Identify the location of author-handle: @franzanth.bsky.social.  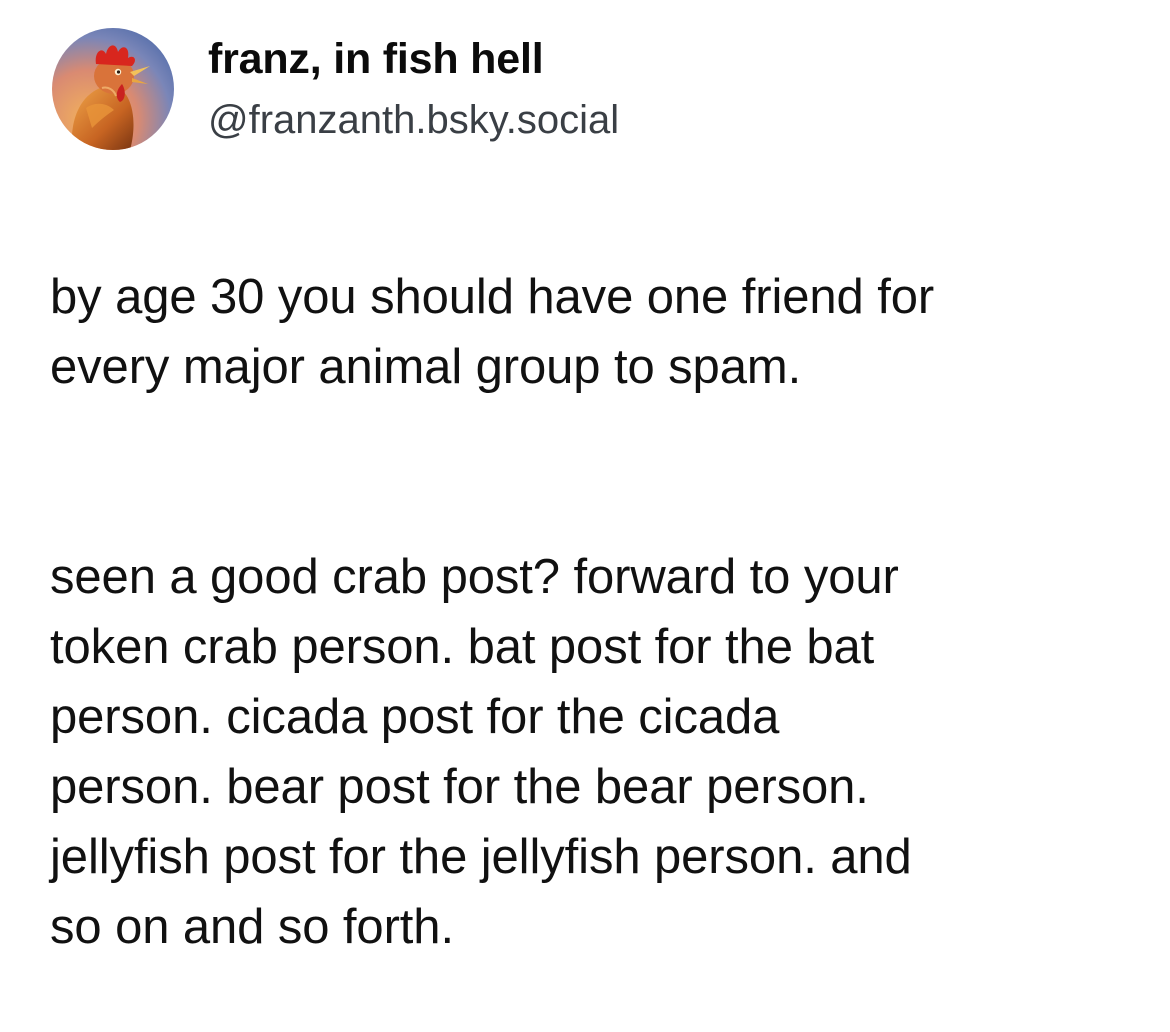
(413, 120).